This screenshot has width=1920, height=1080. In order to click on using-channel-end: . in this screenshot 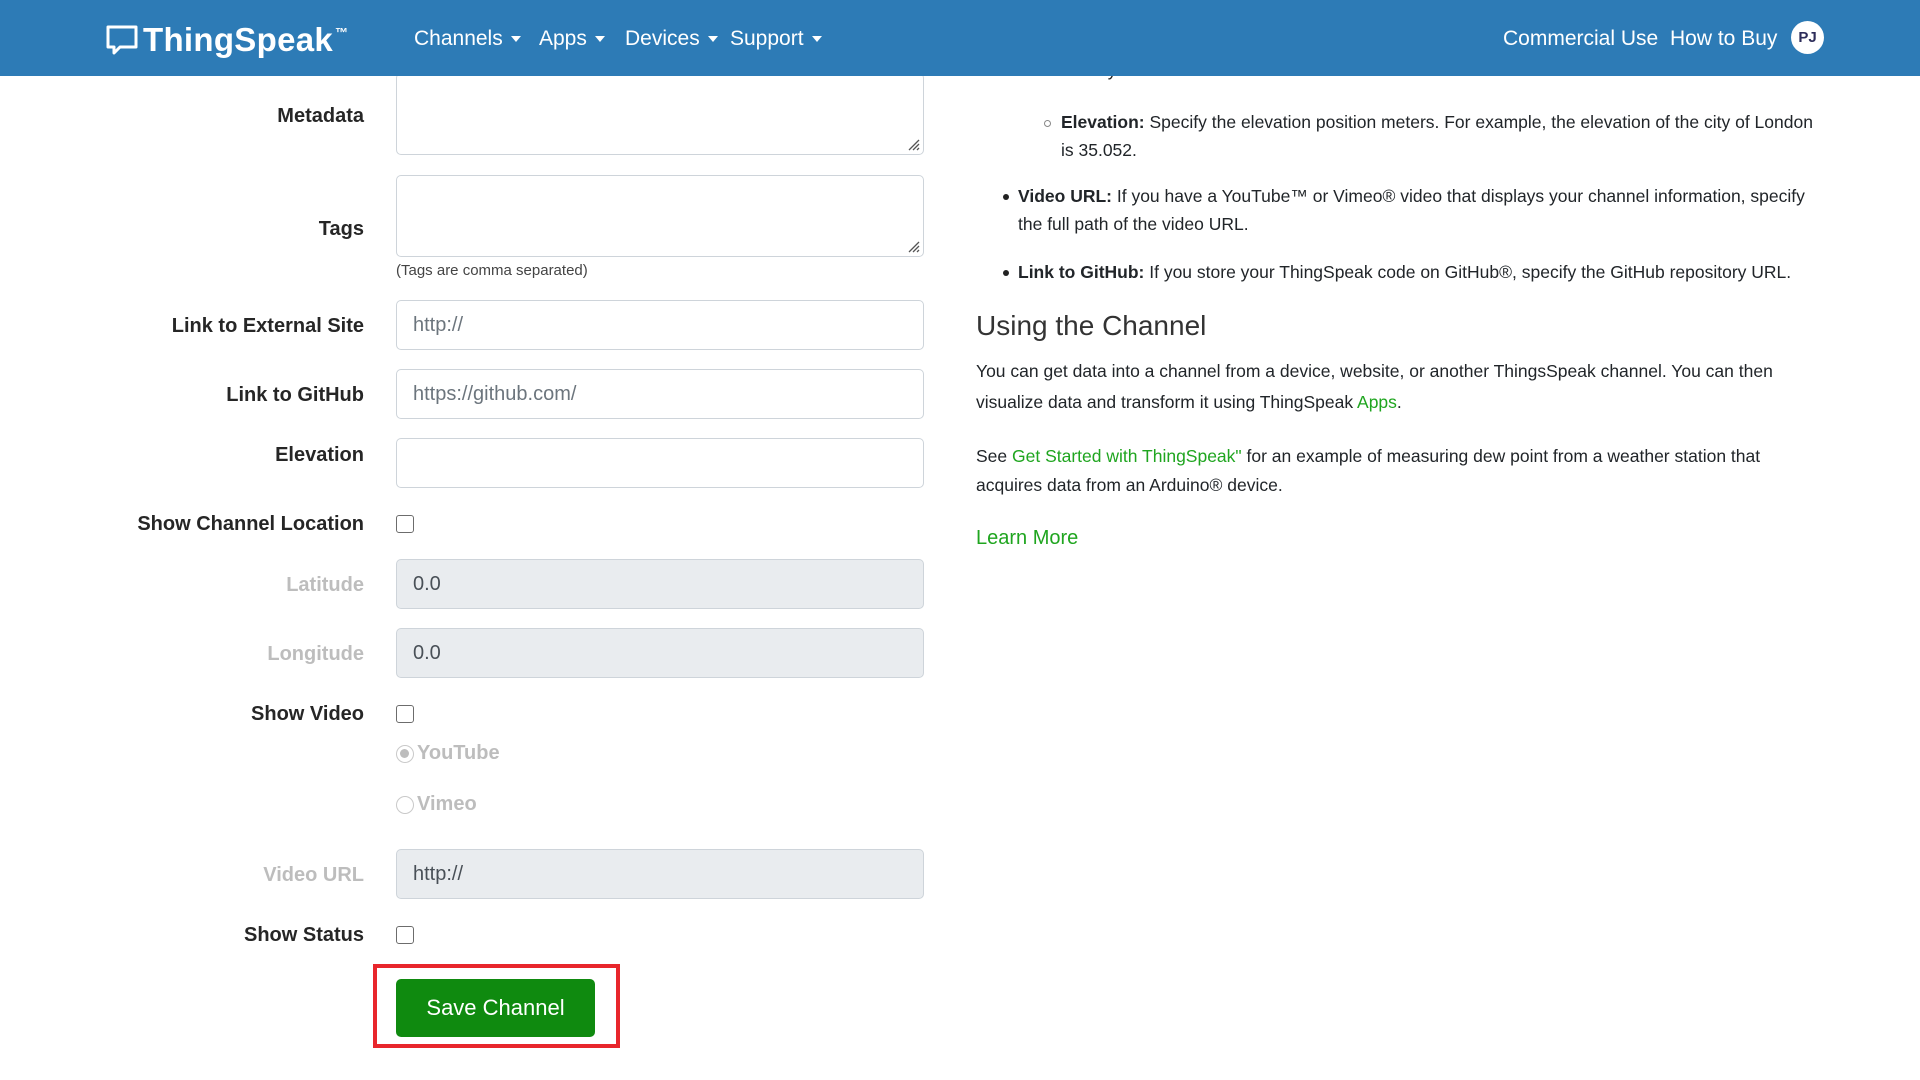, I will do `click(1399, 402)`.